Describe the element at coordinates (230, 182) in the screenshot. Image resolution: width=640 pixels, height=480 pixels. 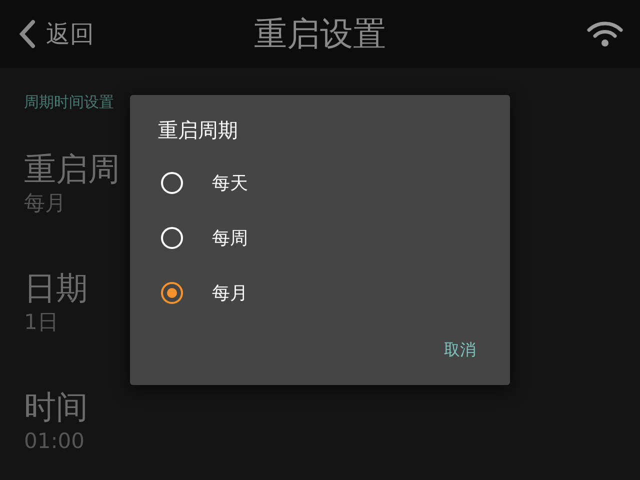
I see `option-label: 每天` at that location.